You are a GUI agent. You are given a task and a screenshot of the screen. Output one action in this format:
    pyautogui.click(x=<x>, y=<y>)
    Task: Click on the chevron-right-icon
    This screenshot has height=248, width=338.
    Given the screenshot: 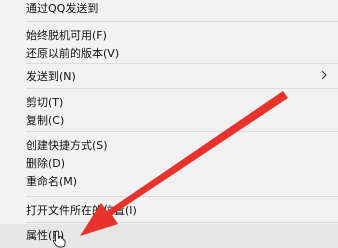 What is the action you would take?
    pyautogui.click(x=324, y=75)
    